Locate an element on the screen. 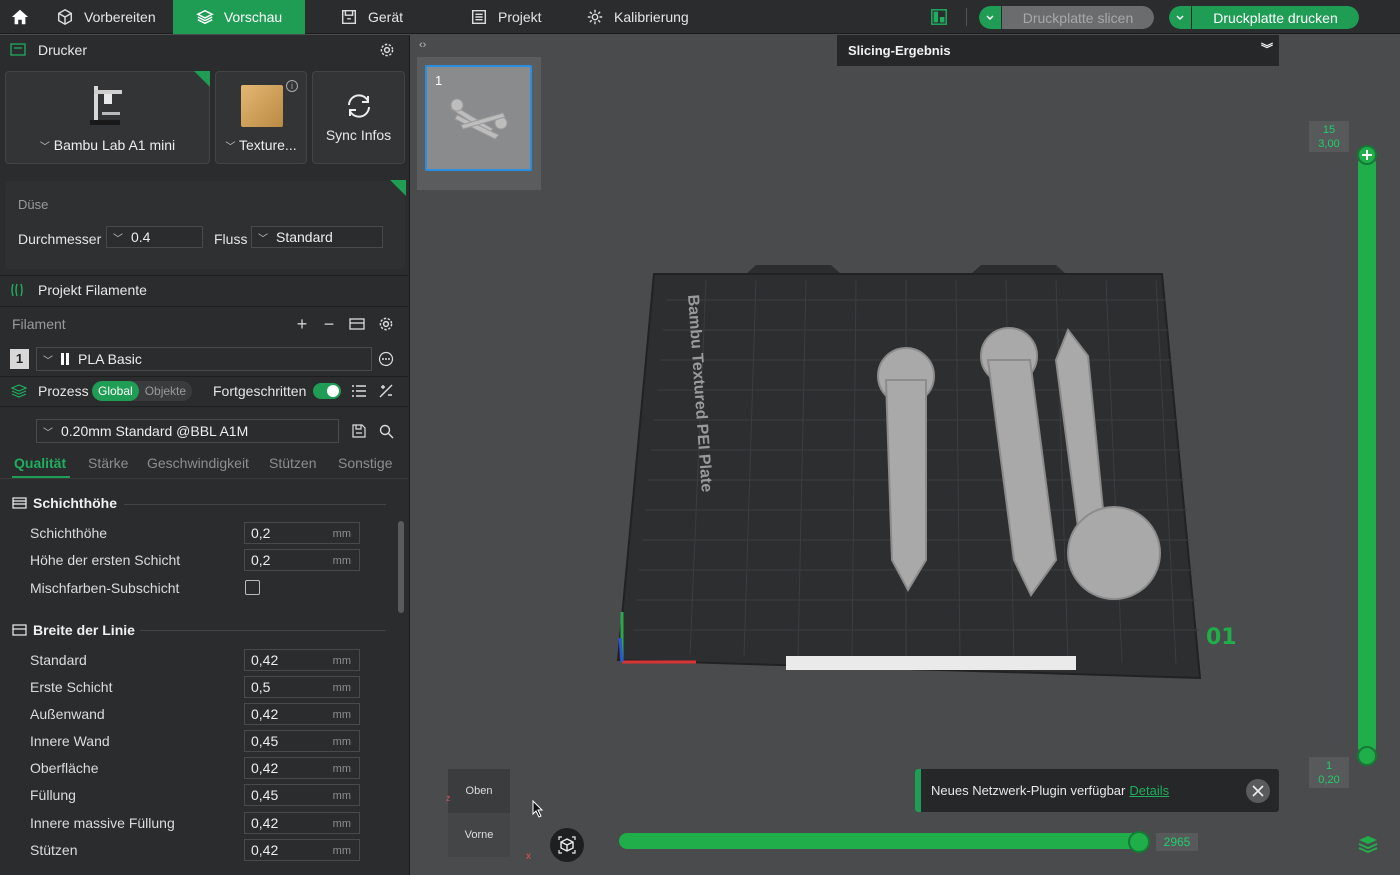 The height and width of the screenshot is (875, 1400). process-compare-button is located at coordinates (386, 391).